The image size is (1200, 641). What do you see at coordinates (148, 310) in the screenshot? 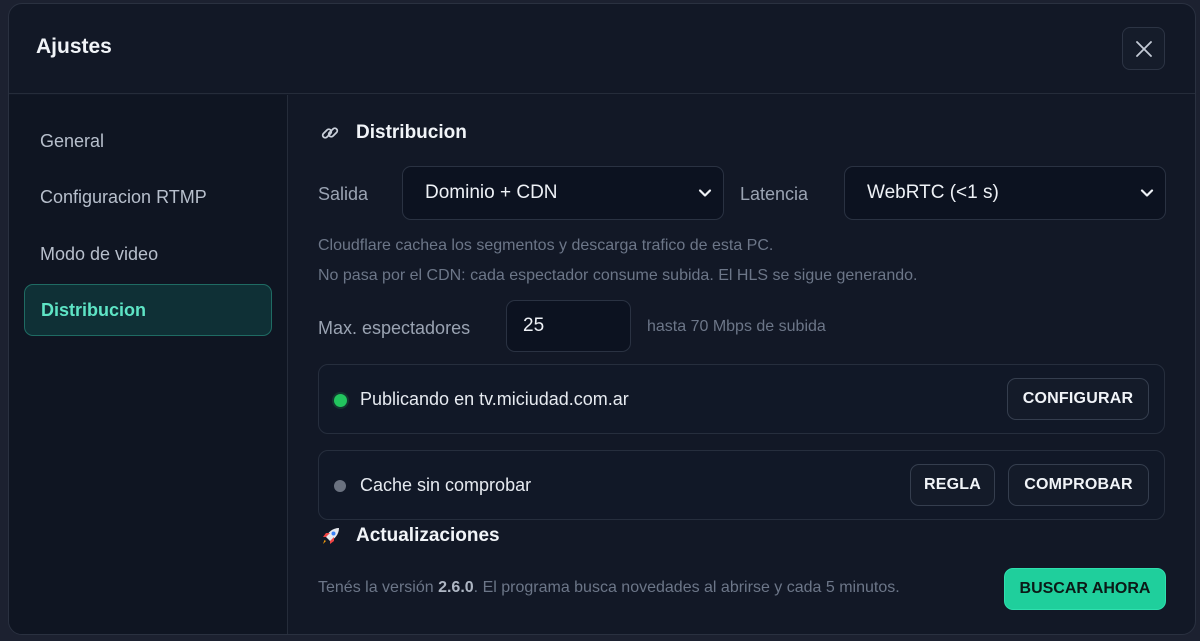
I see `sidebar-item-distribution: Distribucion` at bounding box center [148, 310].